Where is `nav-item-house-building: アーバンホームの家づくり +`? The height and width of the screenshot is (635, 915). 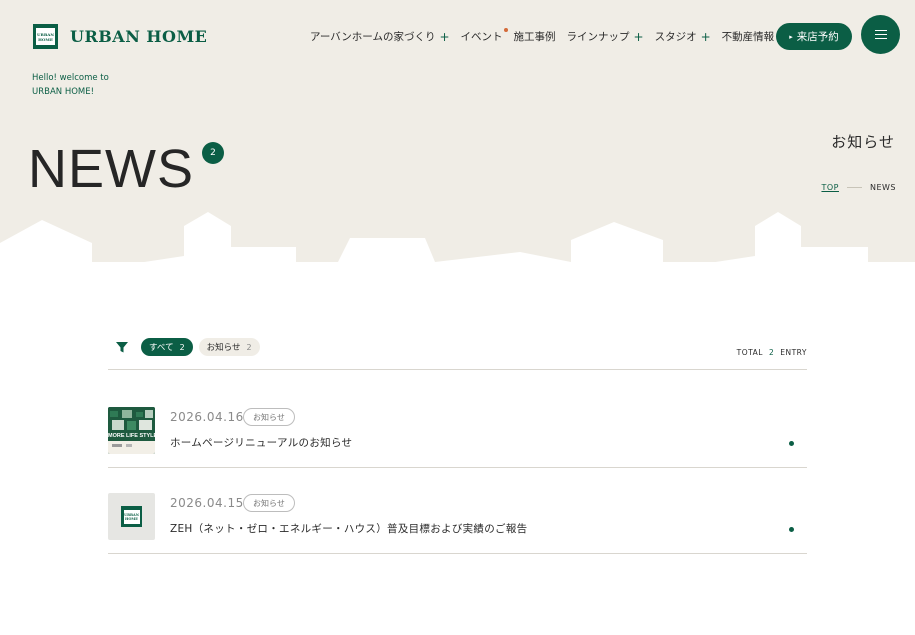
nav-item-house-building: アーバンホームの家づくり + is located at coordinates (380, 36).